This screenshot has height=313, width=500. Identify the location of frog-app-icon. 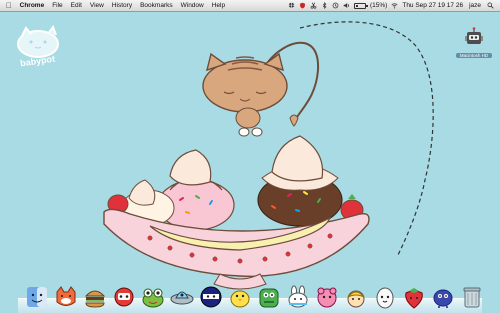
(153, 297).